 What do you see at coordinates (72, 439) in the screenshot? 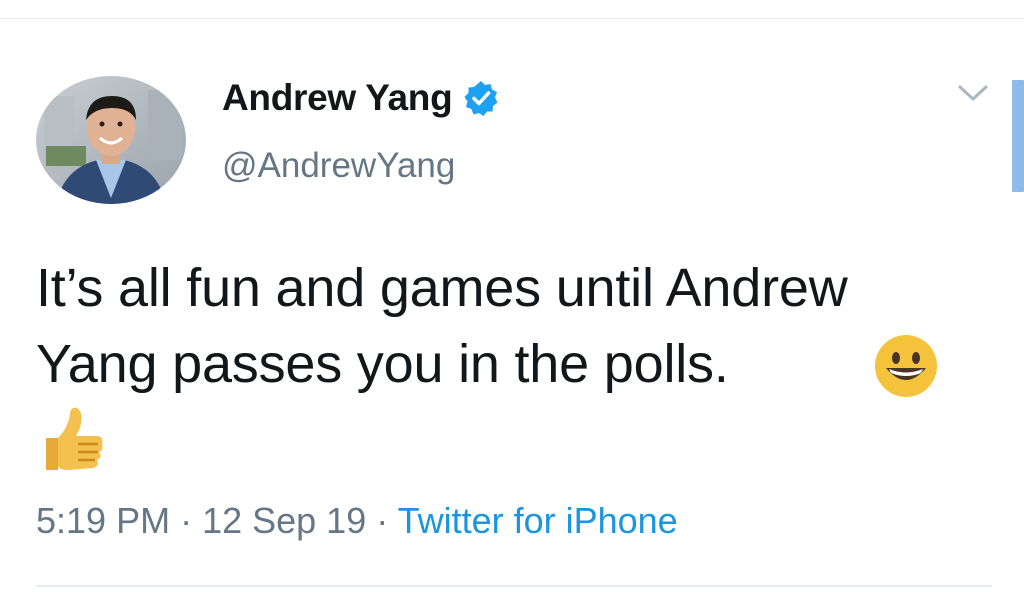
I see `thumbs-up-emoji-icon` at bounding box center [72, 439].